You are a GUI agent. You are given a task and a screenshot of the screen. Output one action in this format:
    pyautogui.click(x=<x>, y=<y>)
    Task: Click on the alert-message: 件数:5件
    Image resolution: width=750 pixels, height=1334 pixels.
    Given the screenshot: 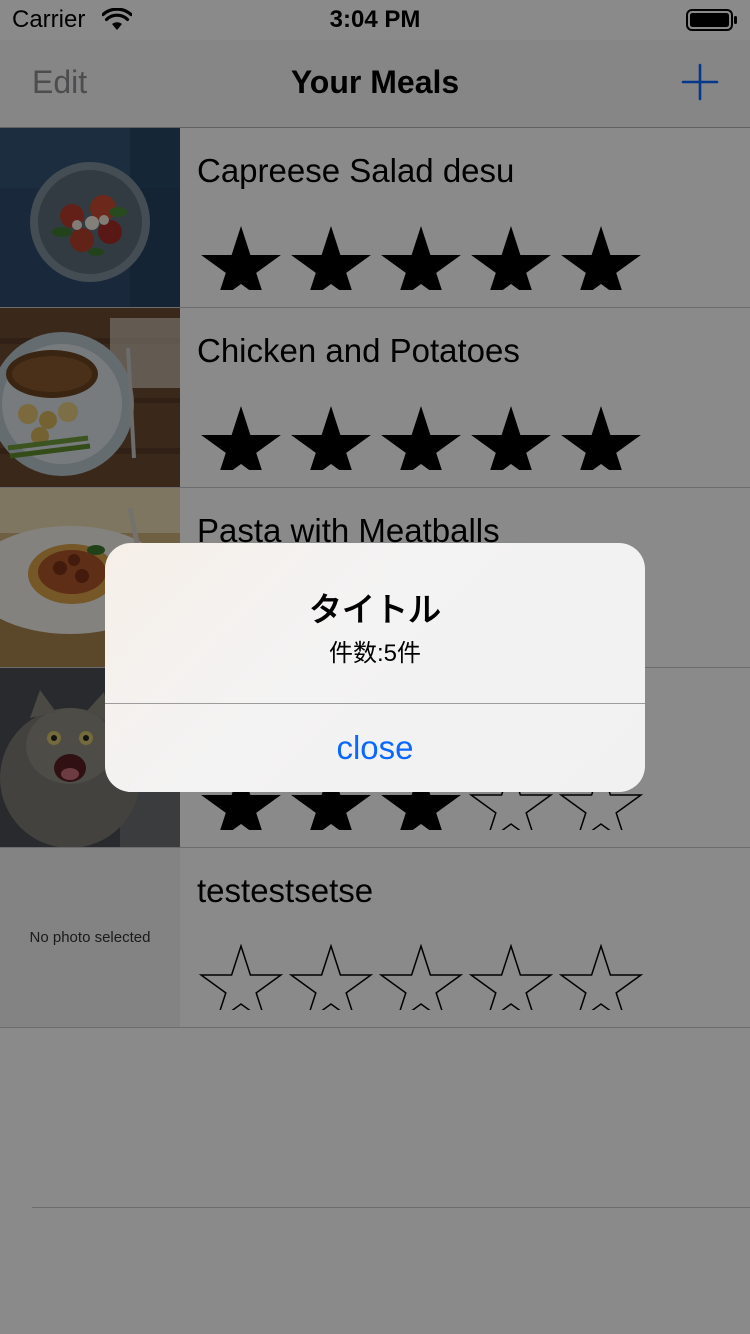 What is the action you would take?
    pyautogui.click(x=374, y=653)
    